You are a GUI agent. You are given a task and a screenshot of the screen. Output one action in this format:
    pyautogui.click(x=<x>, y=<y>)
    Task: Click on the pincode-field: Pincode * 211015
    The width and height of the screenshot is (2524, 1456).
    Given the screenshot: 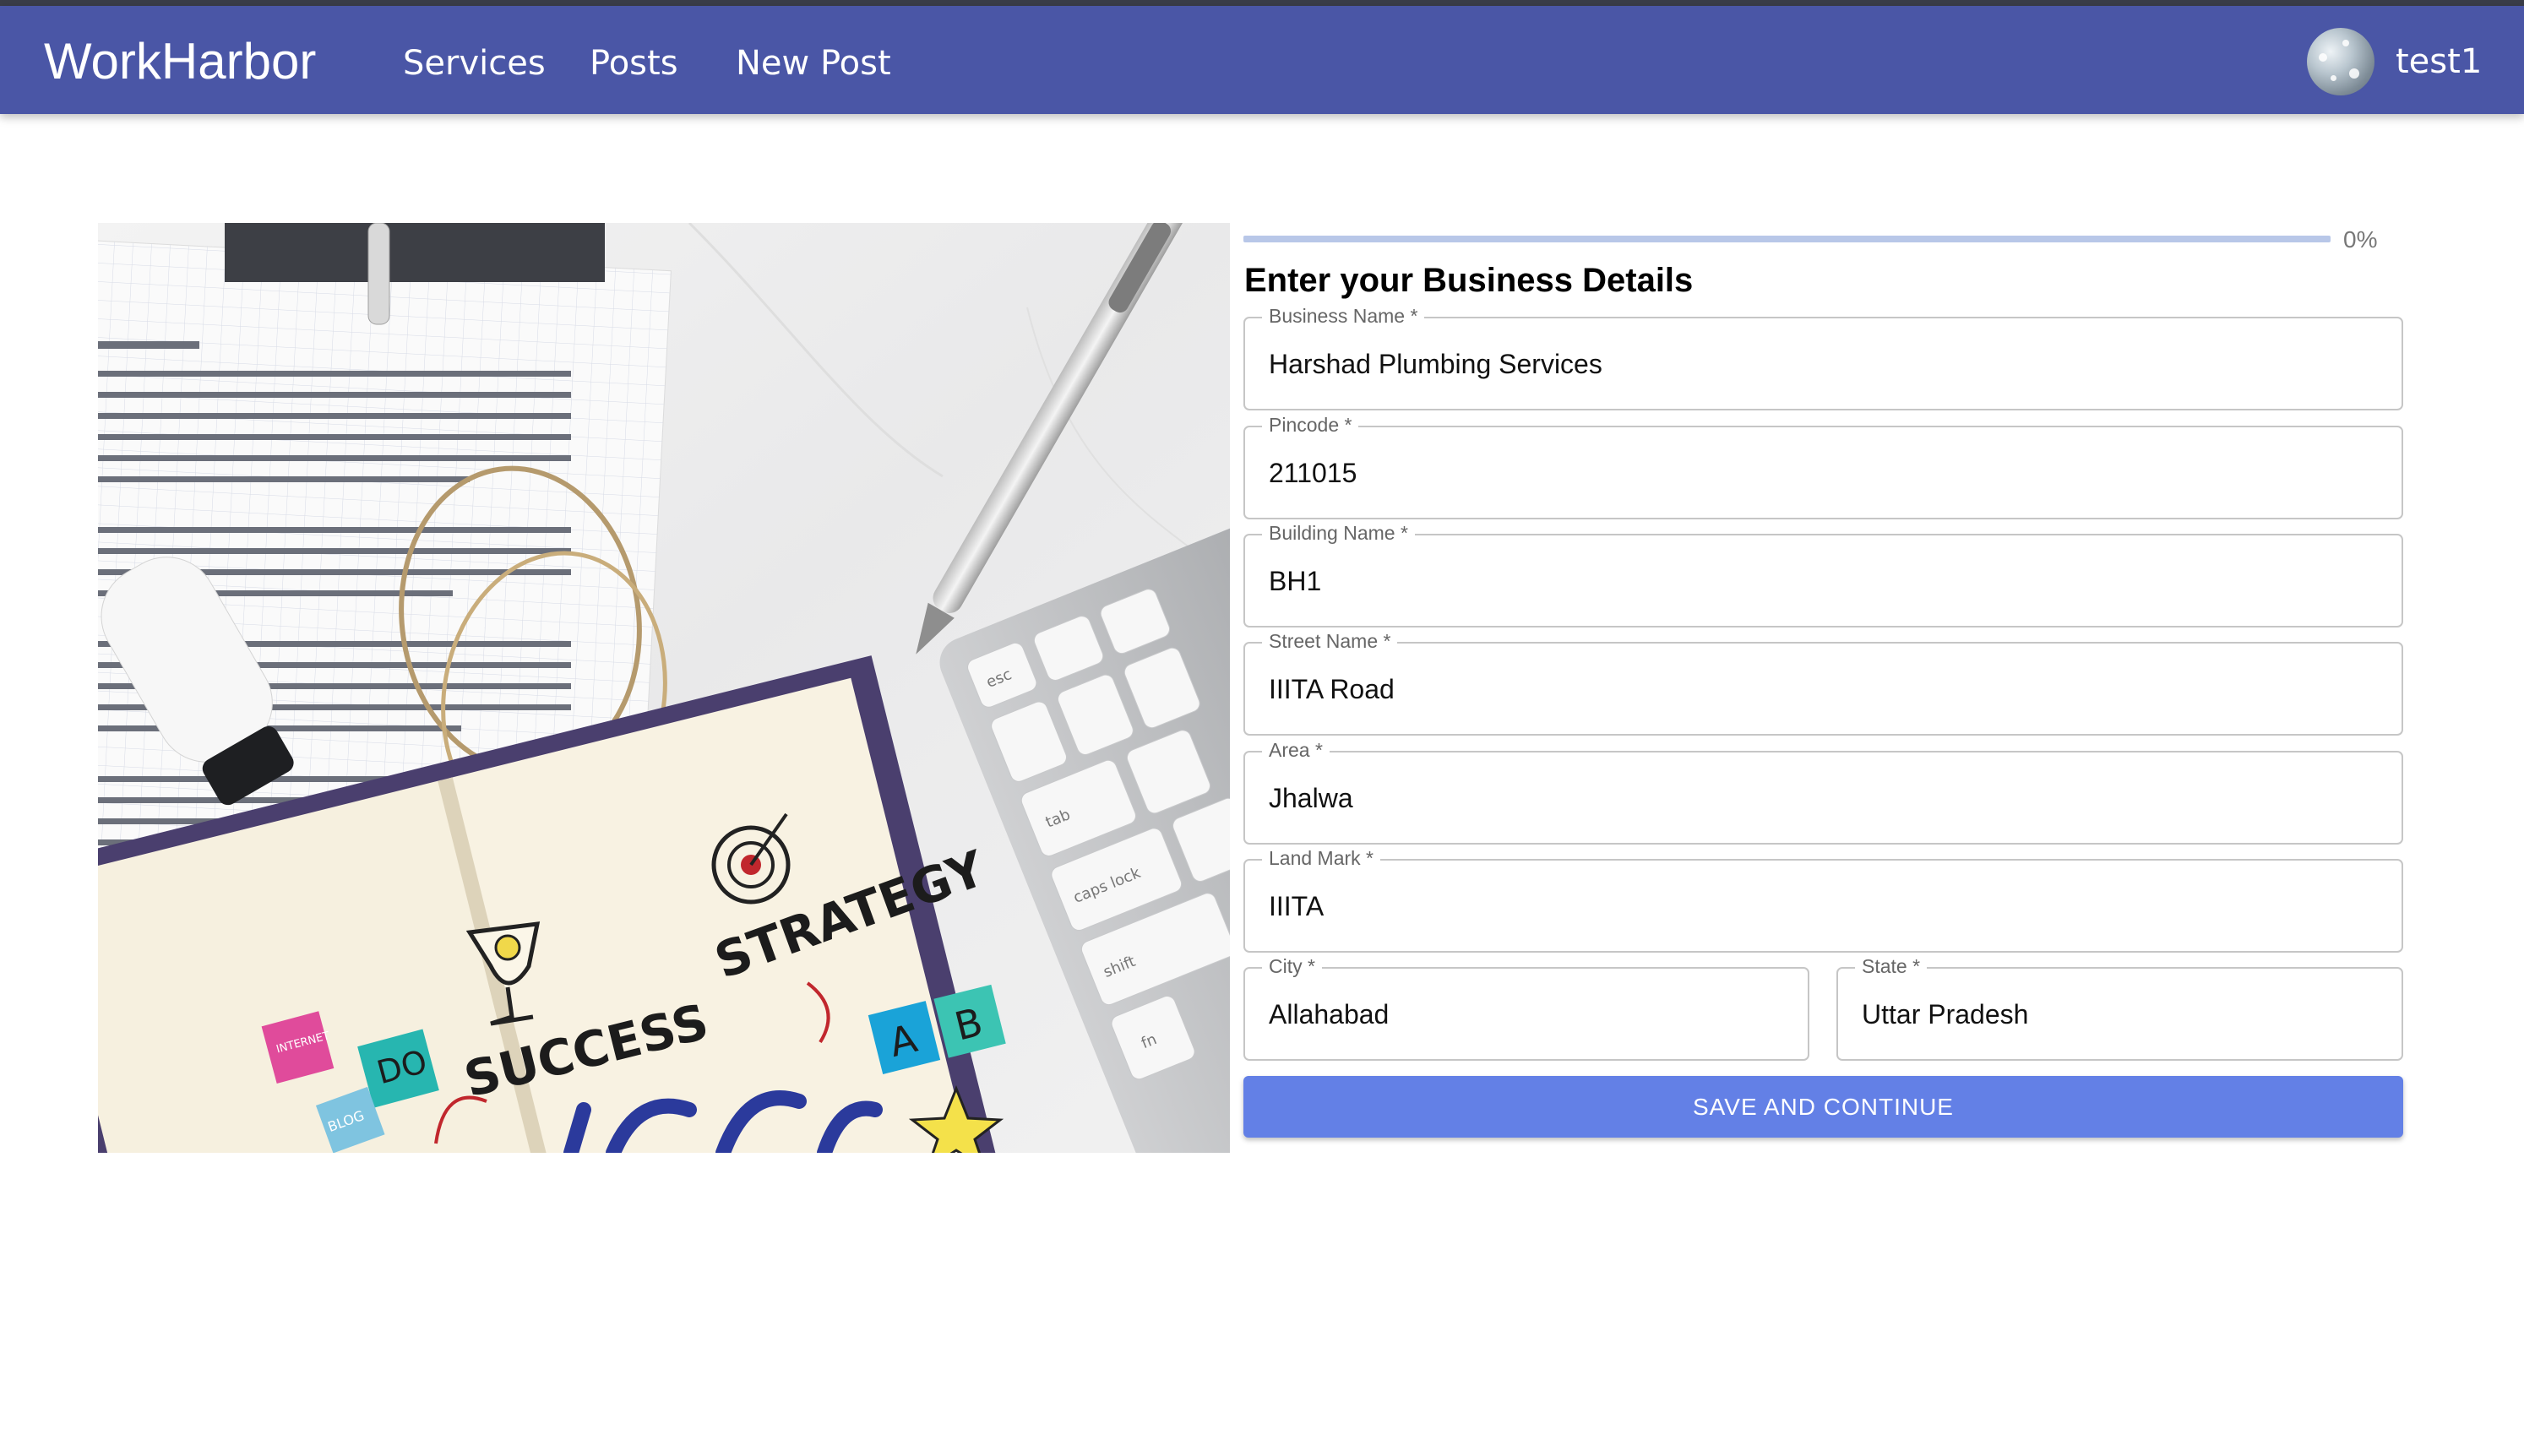 What is the action you would take?
    pyautogui.click(x=1823, y=465)
    